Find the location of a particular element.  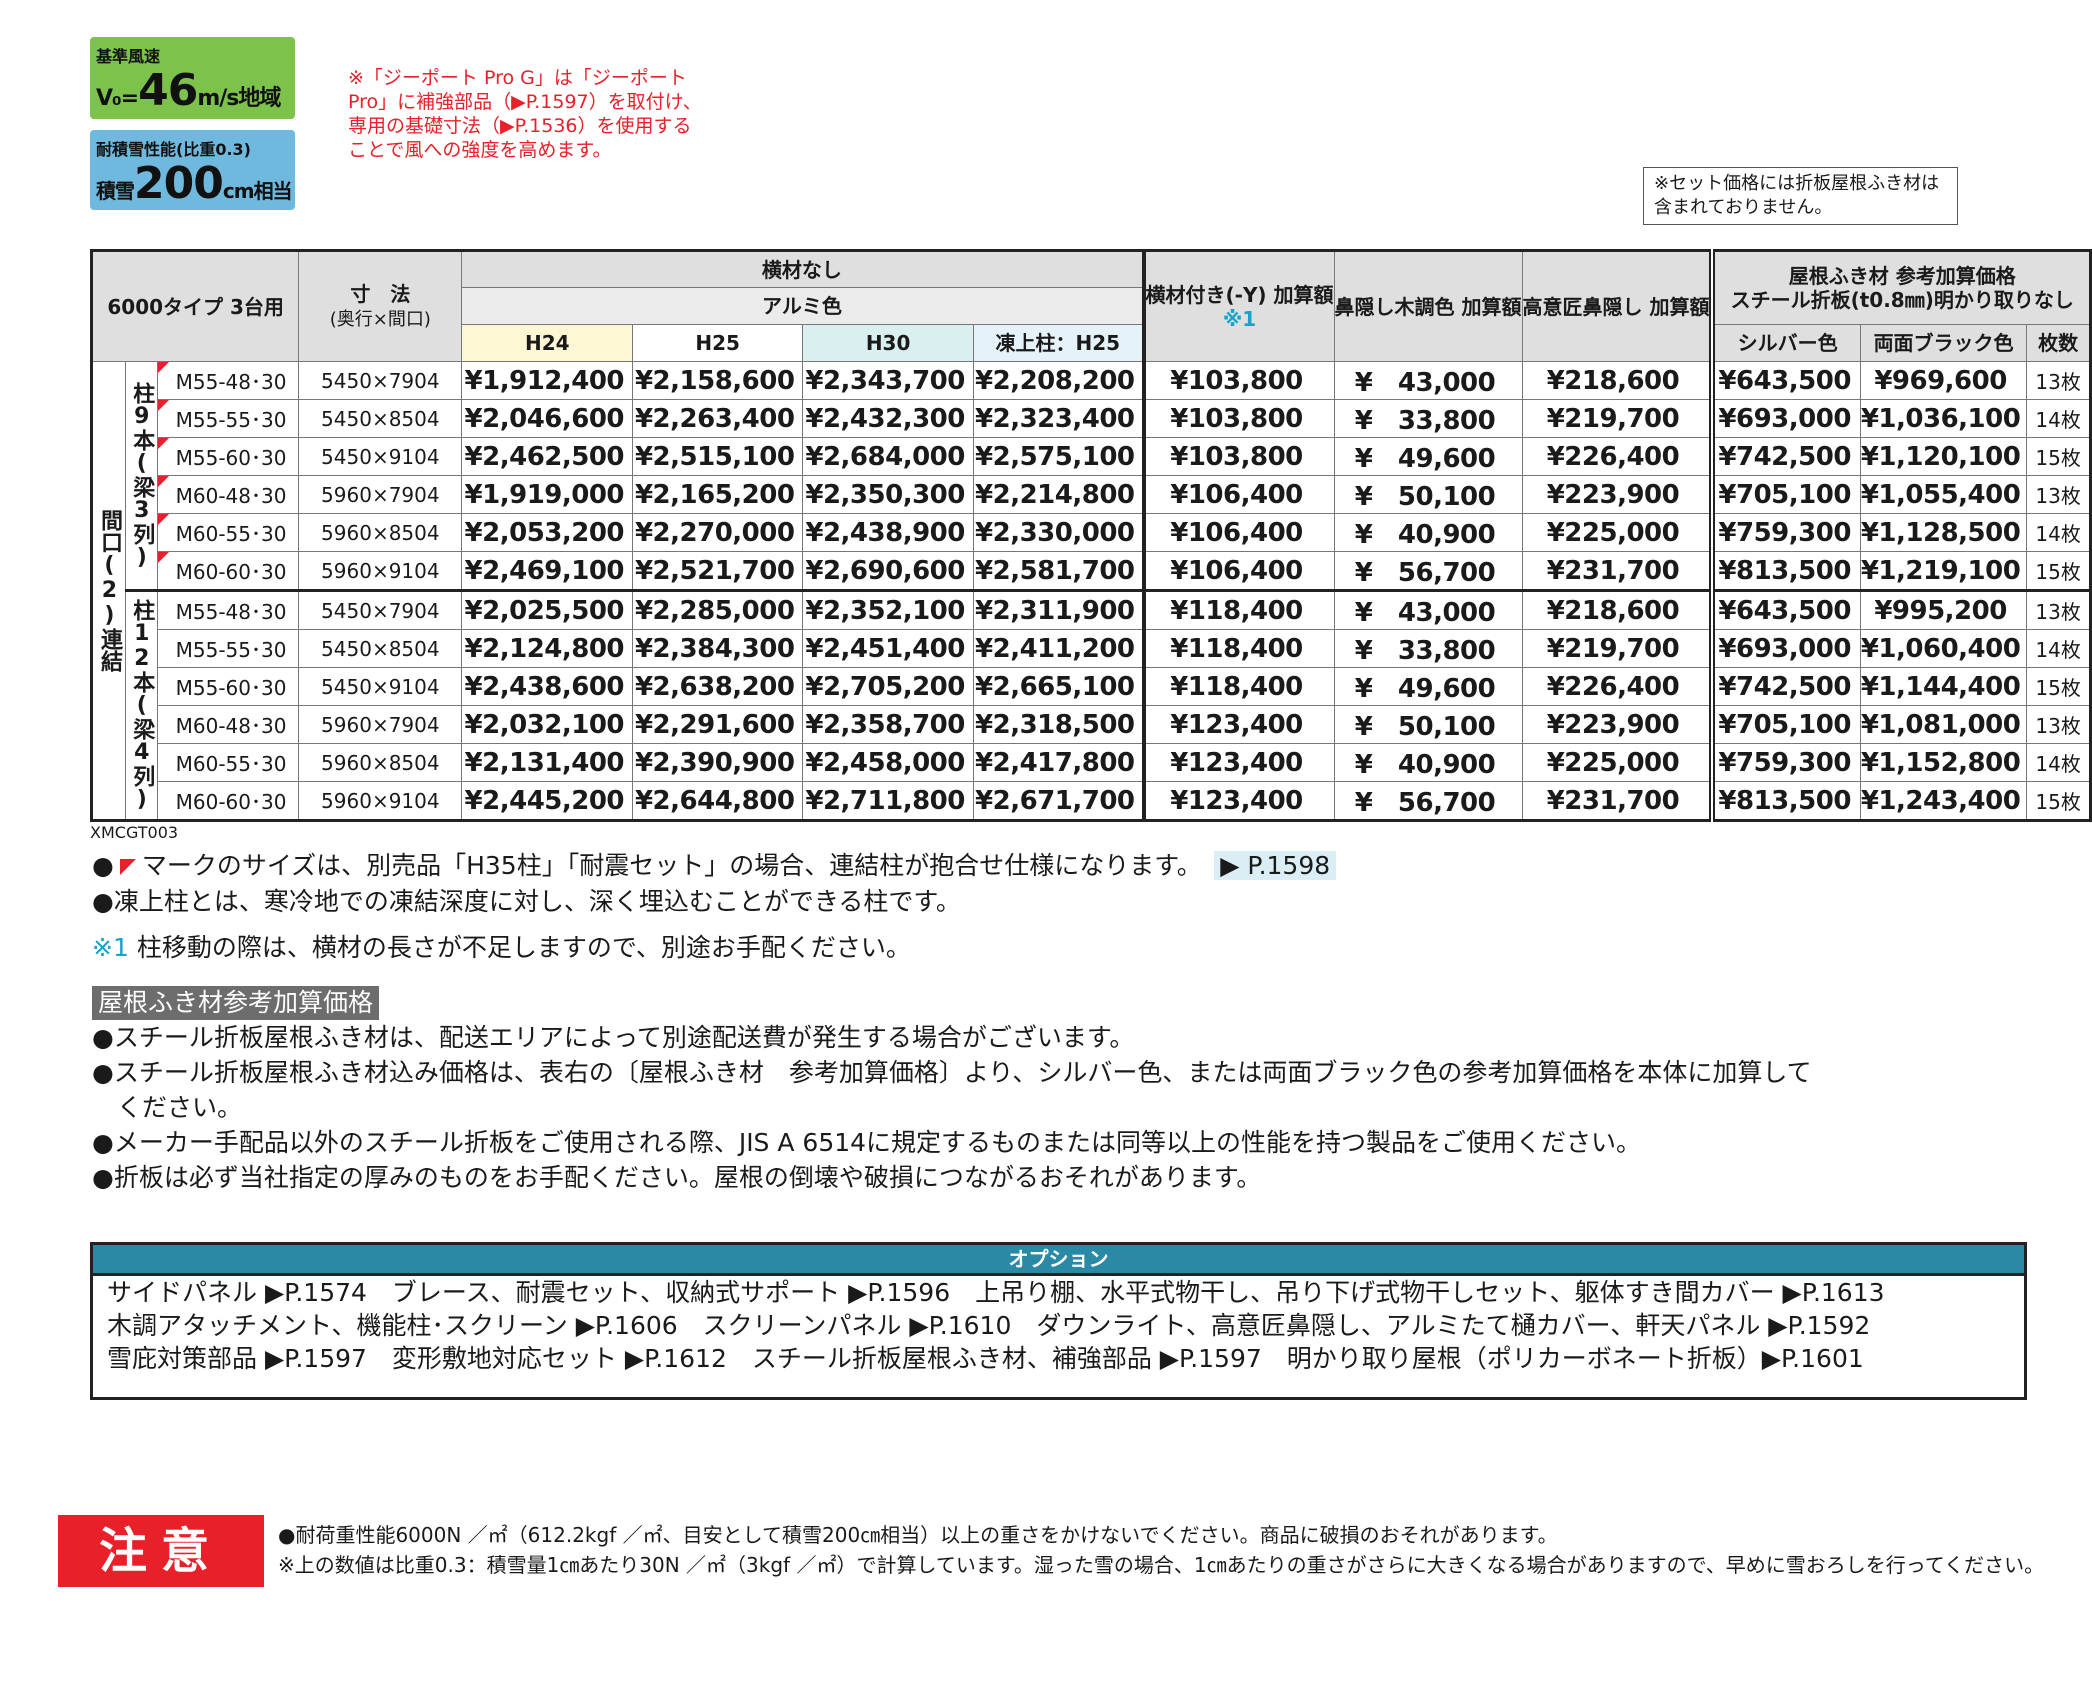

col-silver: シルバー色 is located at coordinates (1785, 343).